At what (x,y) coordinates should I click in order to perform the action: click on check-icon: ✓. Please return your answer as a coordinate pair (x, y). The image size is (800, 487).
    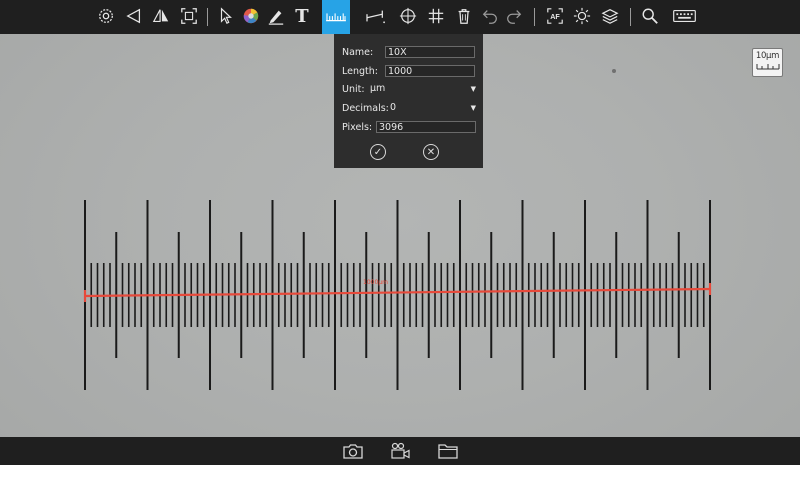
    Looking at the image, I should click on (378, 152).